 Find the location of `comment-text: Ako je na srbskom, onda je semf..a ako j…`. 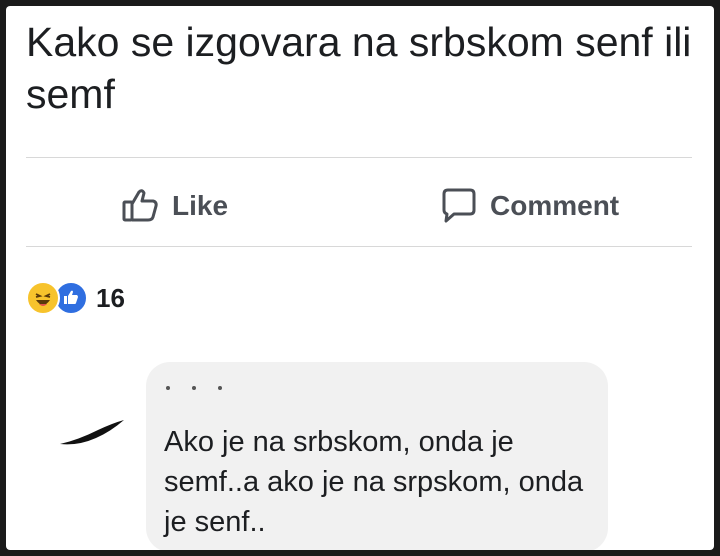

comment-text: Ako je na srbskom, onda je semf..a ako j… is located at coordinates (374, 482).